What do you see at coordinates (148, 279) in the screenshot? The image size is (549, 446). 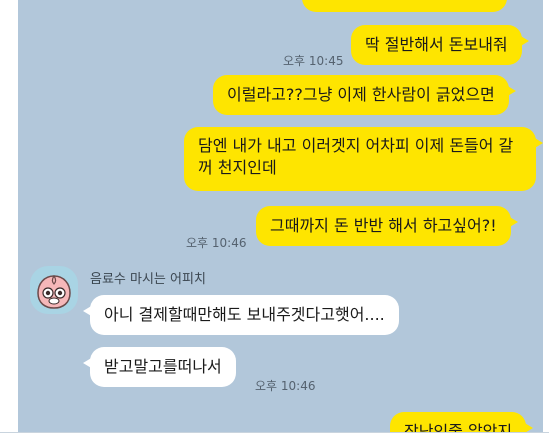 I see `sender-name: 음료수 마시는 어피치` at bounding box center [148, 279].